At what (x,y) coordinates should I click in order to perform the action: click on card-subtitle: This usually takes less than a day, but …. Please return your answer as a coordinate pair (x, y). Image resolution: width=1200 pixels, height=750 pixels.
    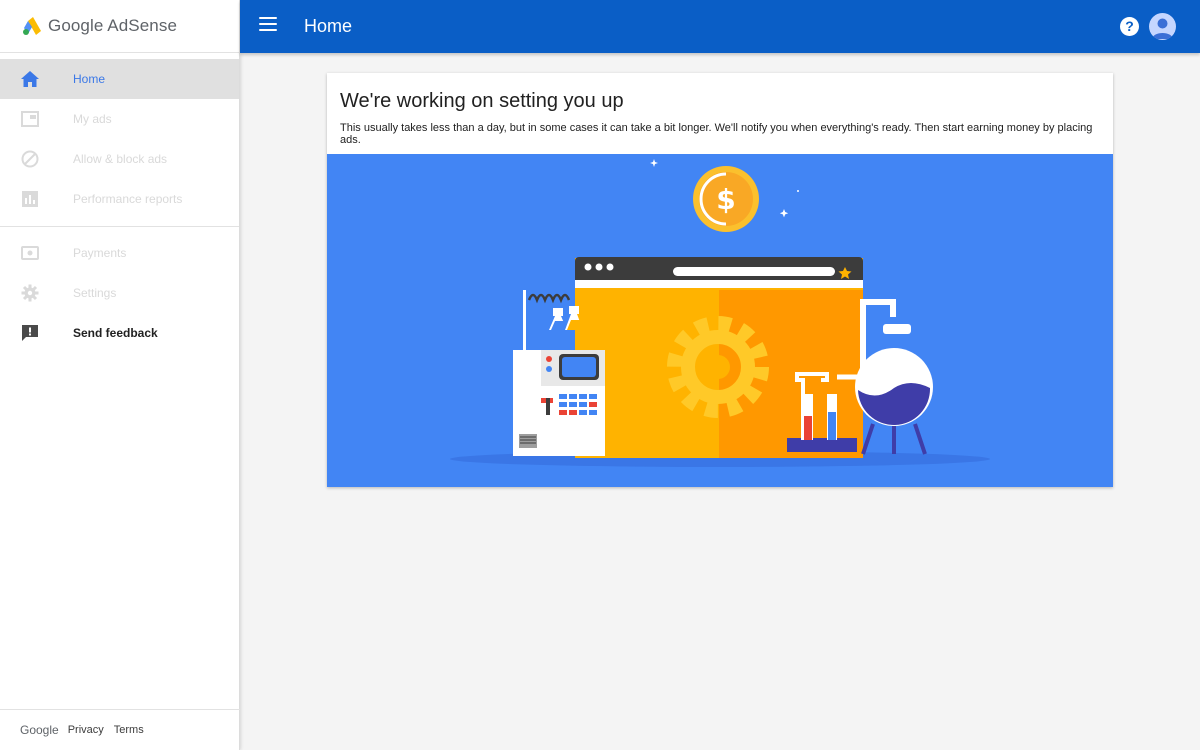
    Looking at the image, I should click on (716, 134).